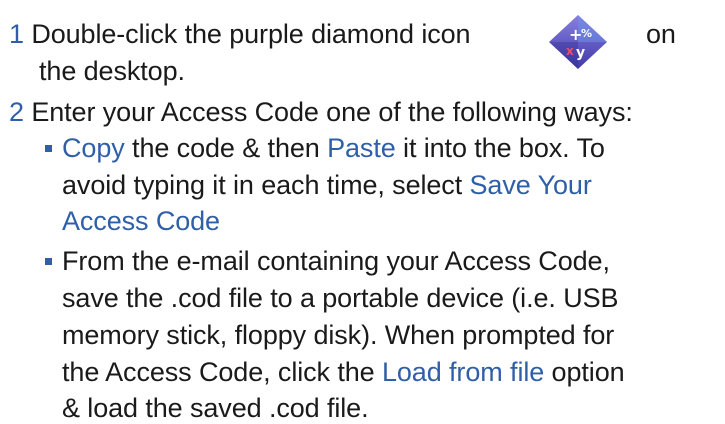 This screenshot has width=725, height=424. I want to click on step-1-number: 1, so click(16, 34).